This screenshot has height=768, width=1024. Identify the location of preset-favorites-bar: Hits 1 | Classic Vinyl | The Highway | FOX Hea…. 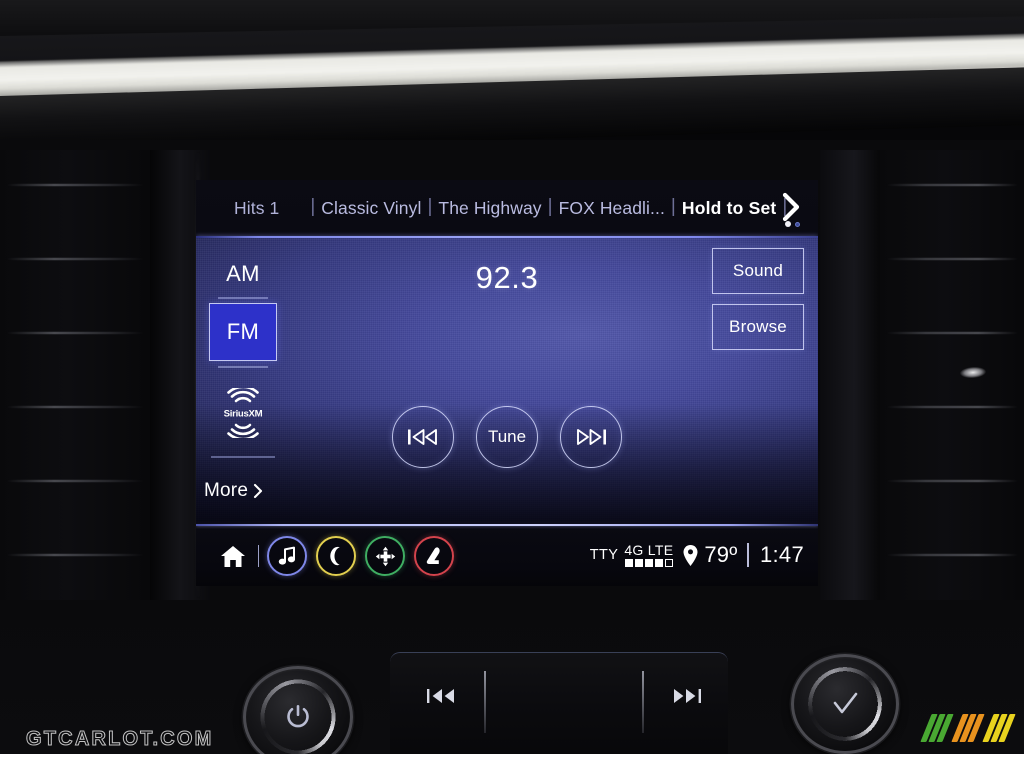
(507, 208).